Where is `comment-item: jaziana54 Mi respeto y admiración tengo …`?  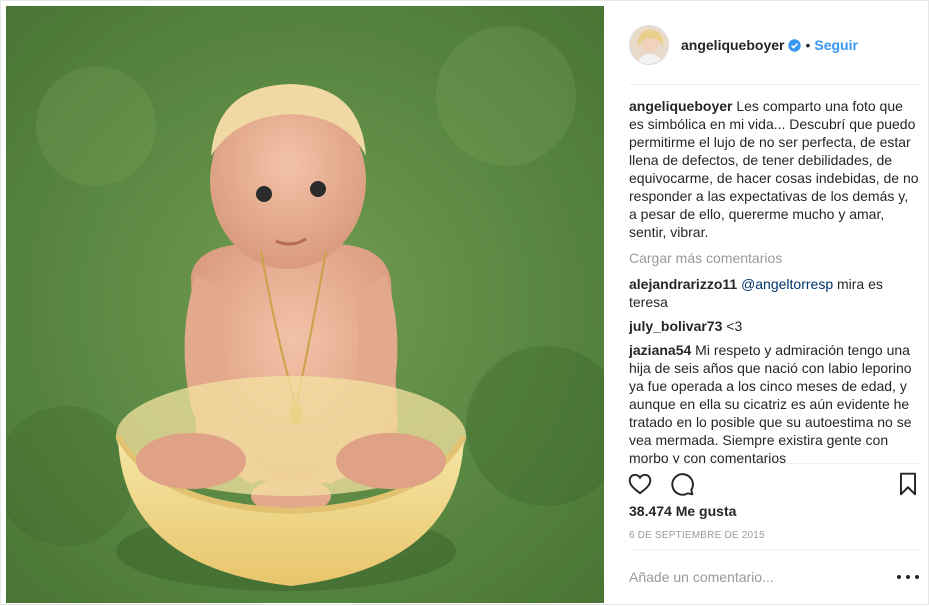
comment-item: jaziana54 Mi respeto y admiración tengo … is located at coordinates (774, 402).